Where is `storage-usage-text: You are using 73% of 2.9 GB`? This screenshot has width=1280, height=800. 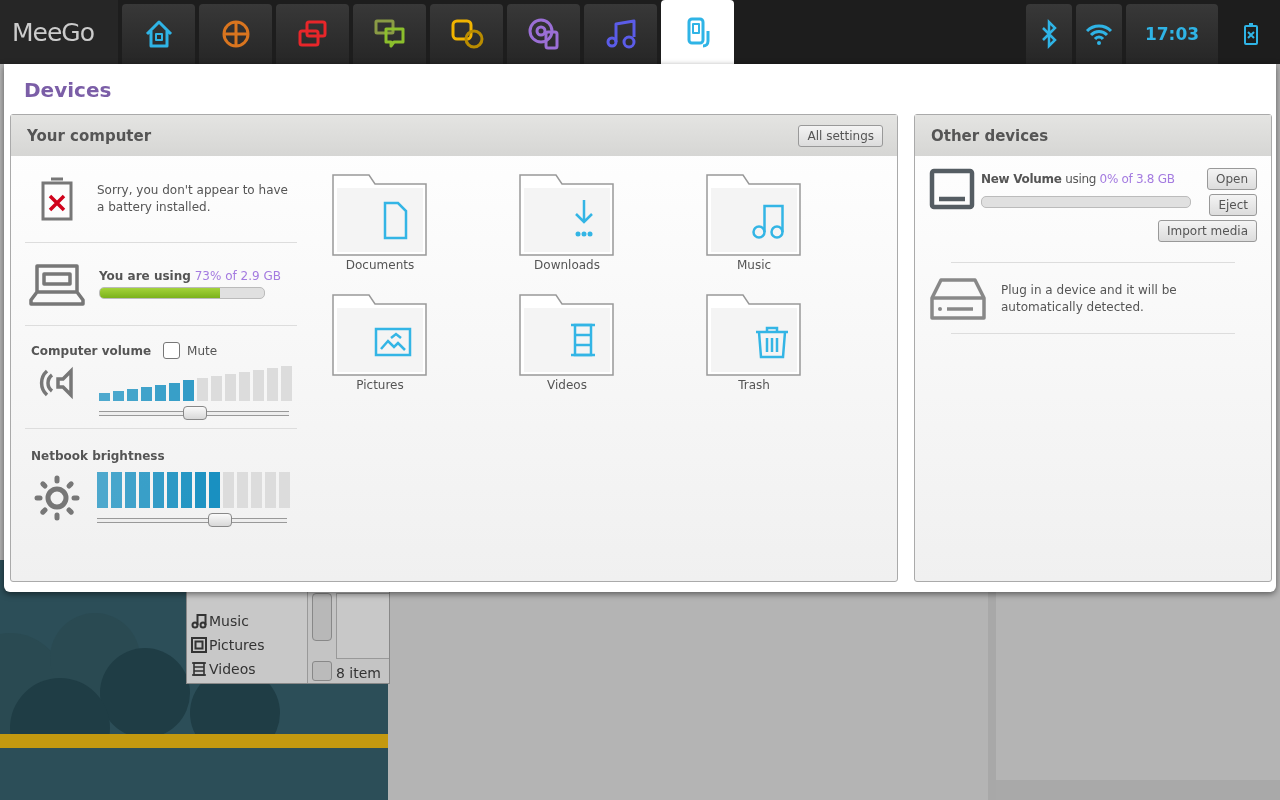
storage-usage-text: You are using 73% of 2.9 GB is located at coordinates (190, 276).